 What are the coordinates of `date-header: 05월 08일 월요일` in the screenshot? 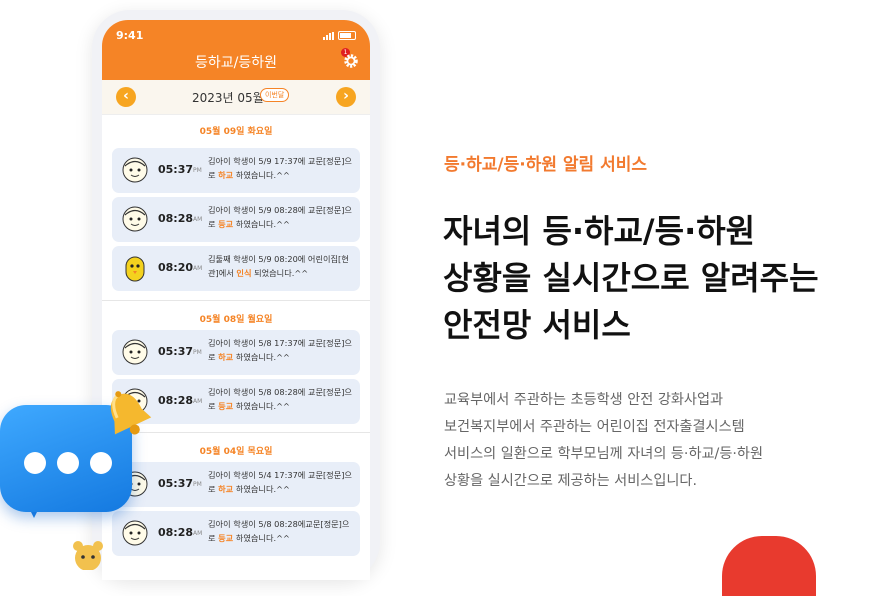 It's located at (236, 320).